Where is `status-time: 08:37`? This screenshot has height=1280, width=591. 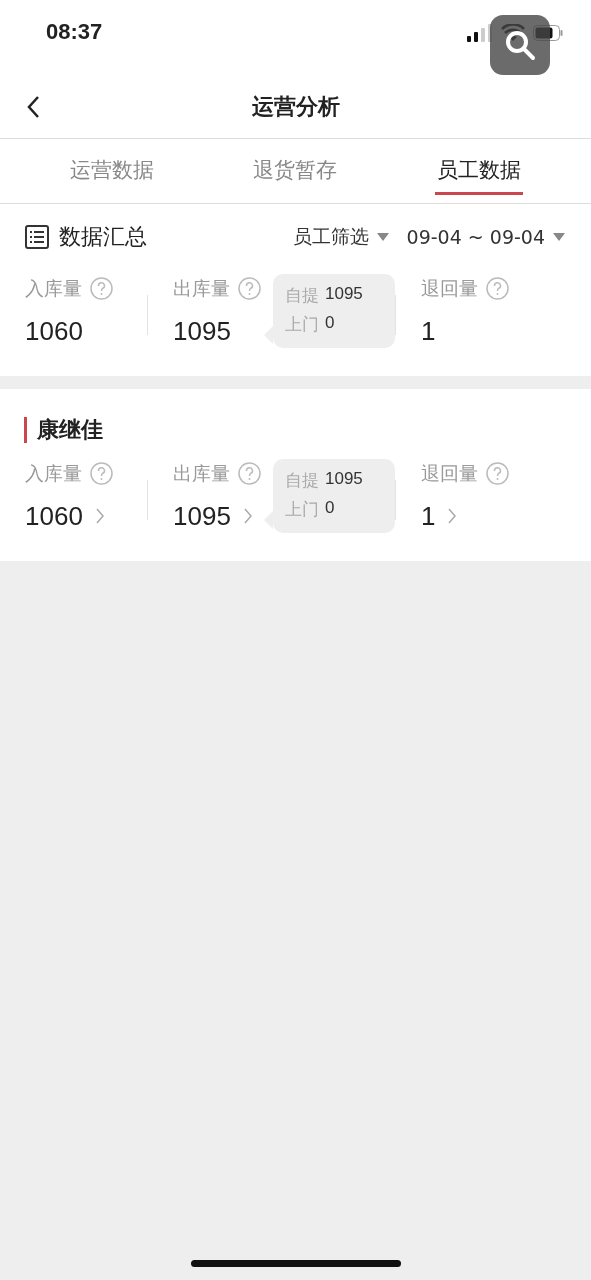 status-time: 08:37 is located at coordinates (74, 31).